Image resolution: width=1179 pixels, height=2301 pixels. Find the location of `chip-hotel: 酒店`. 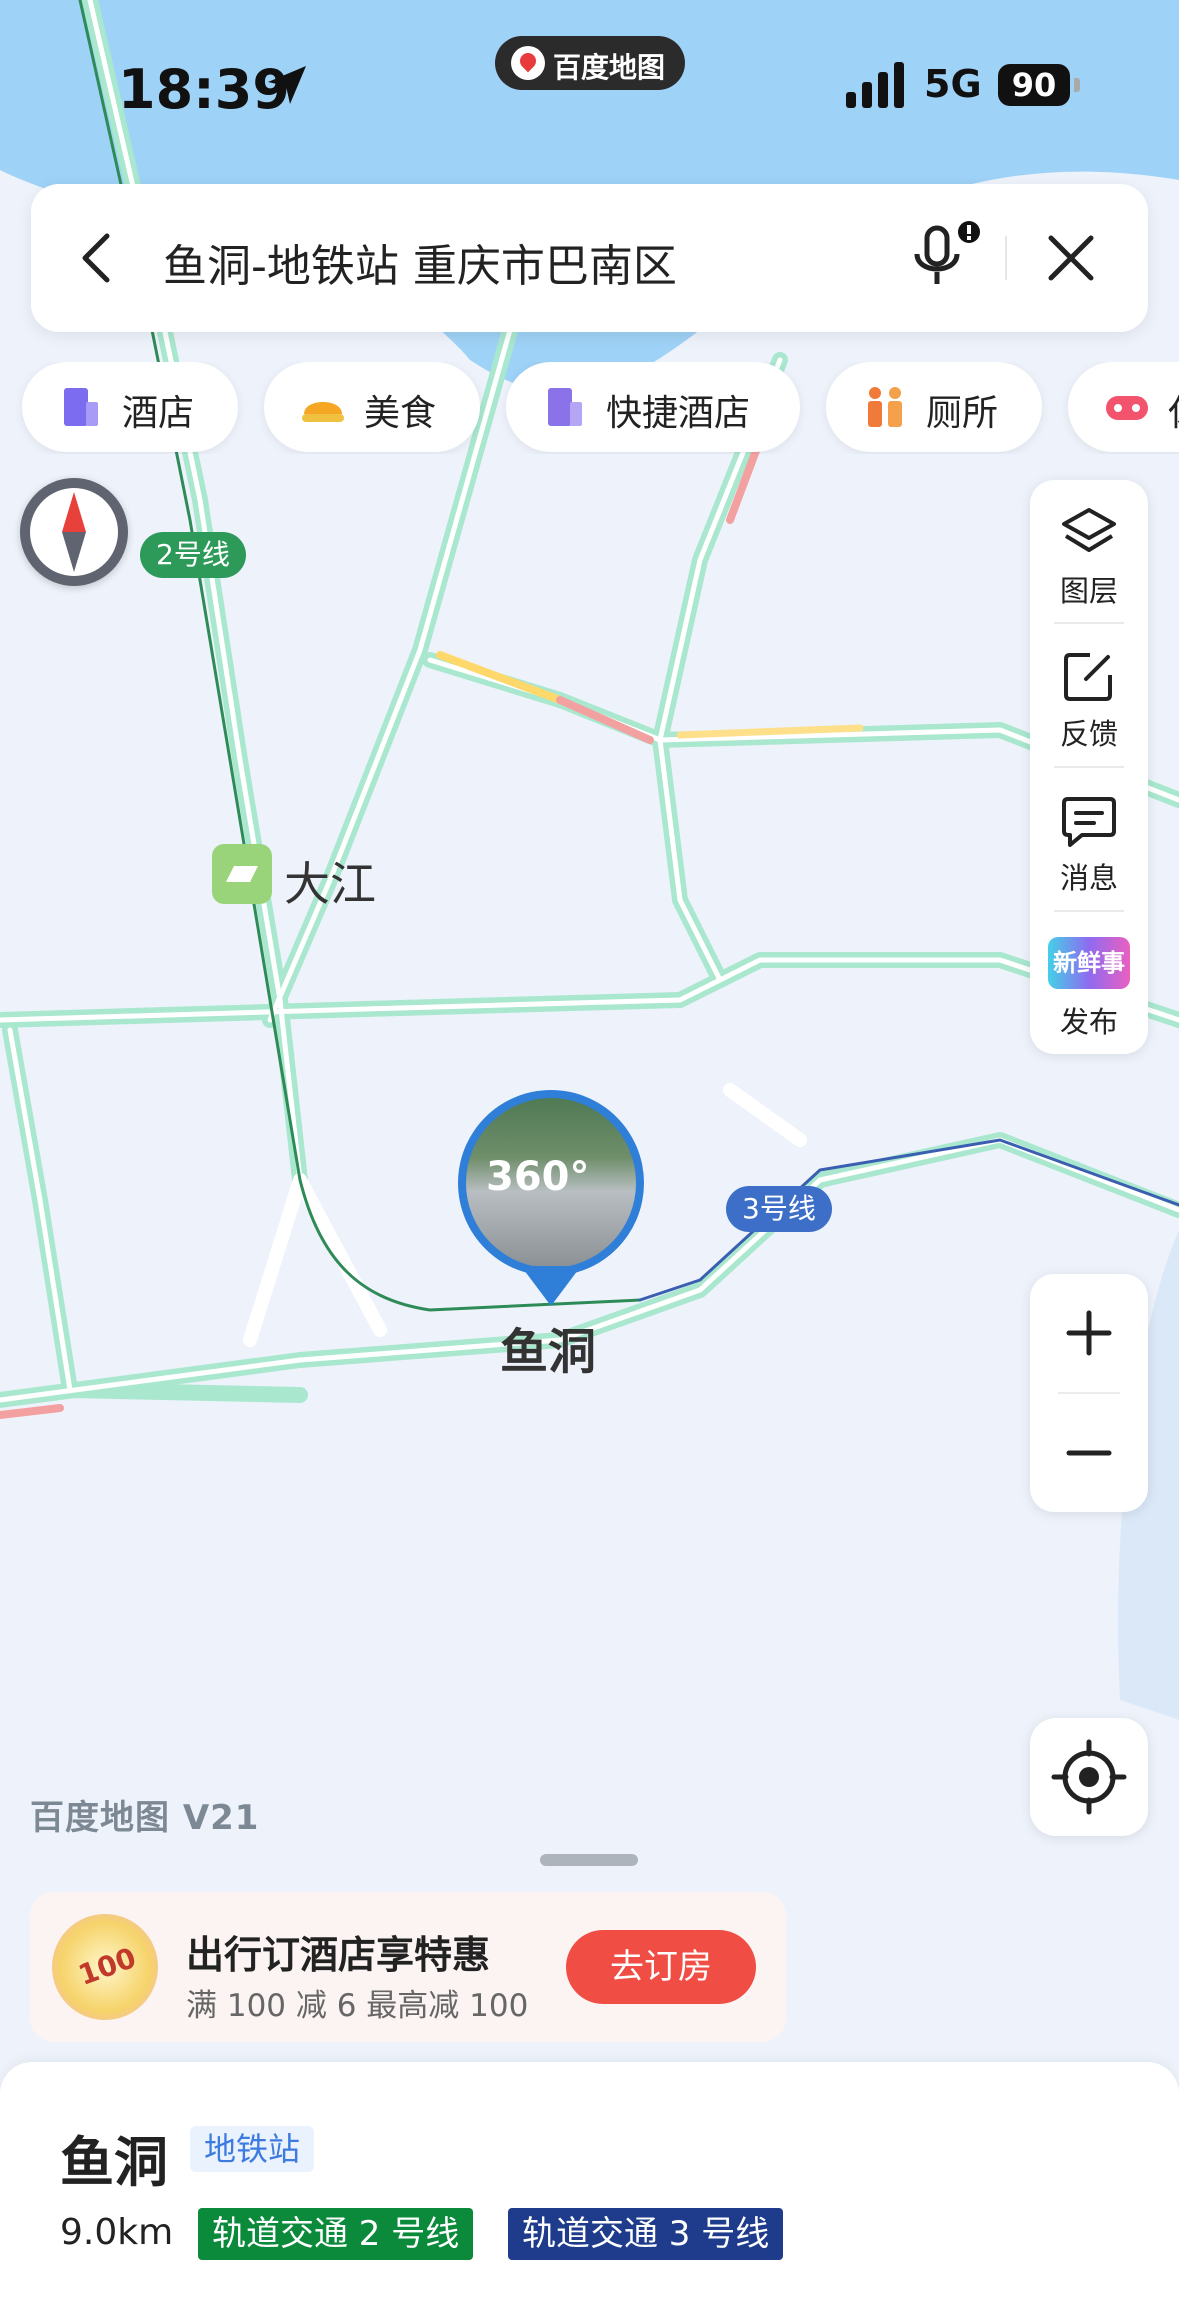

chip-hotel: 酒店 is located at coordinates (130, 407).